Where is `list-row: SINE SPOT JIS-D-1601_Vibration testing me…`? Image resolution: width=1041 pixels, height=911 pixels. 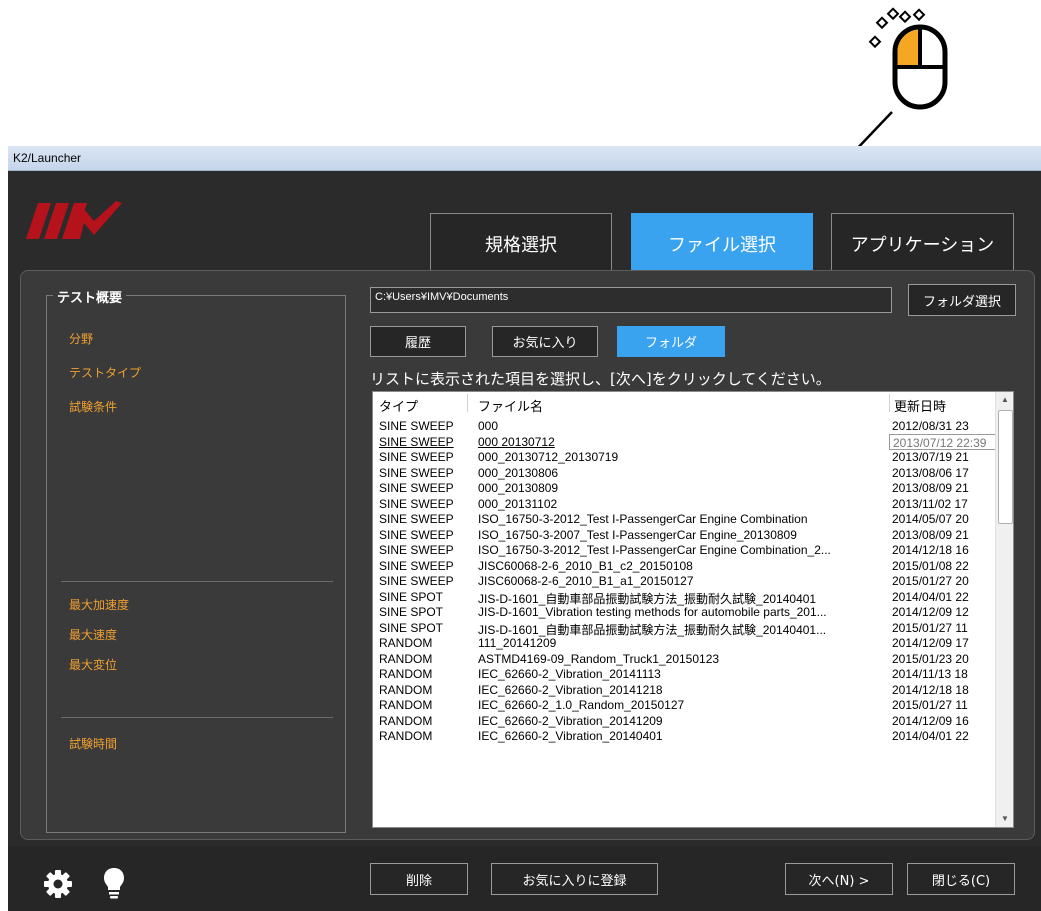
list-row: SINE SPOT JIS-D-1601_Vibration testing me… is located at coordinates (684, 612).